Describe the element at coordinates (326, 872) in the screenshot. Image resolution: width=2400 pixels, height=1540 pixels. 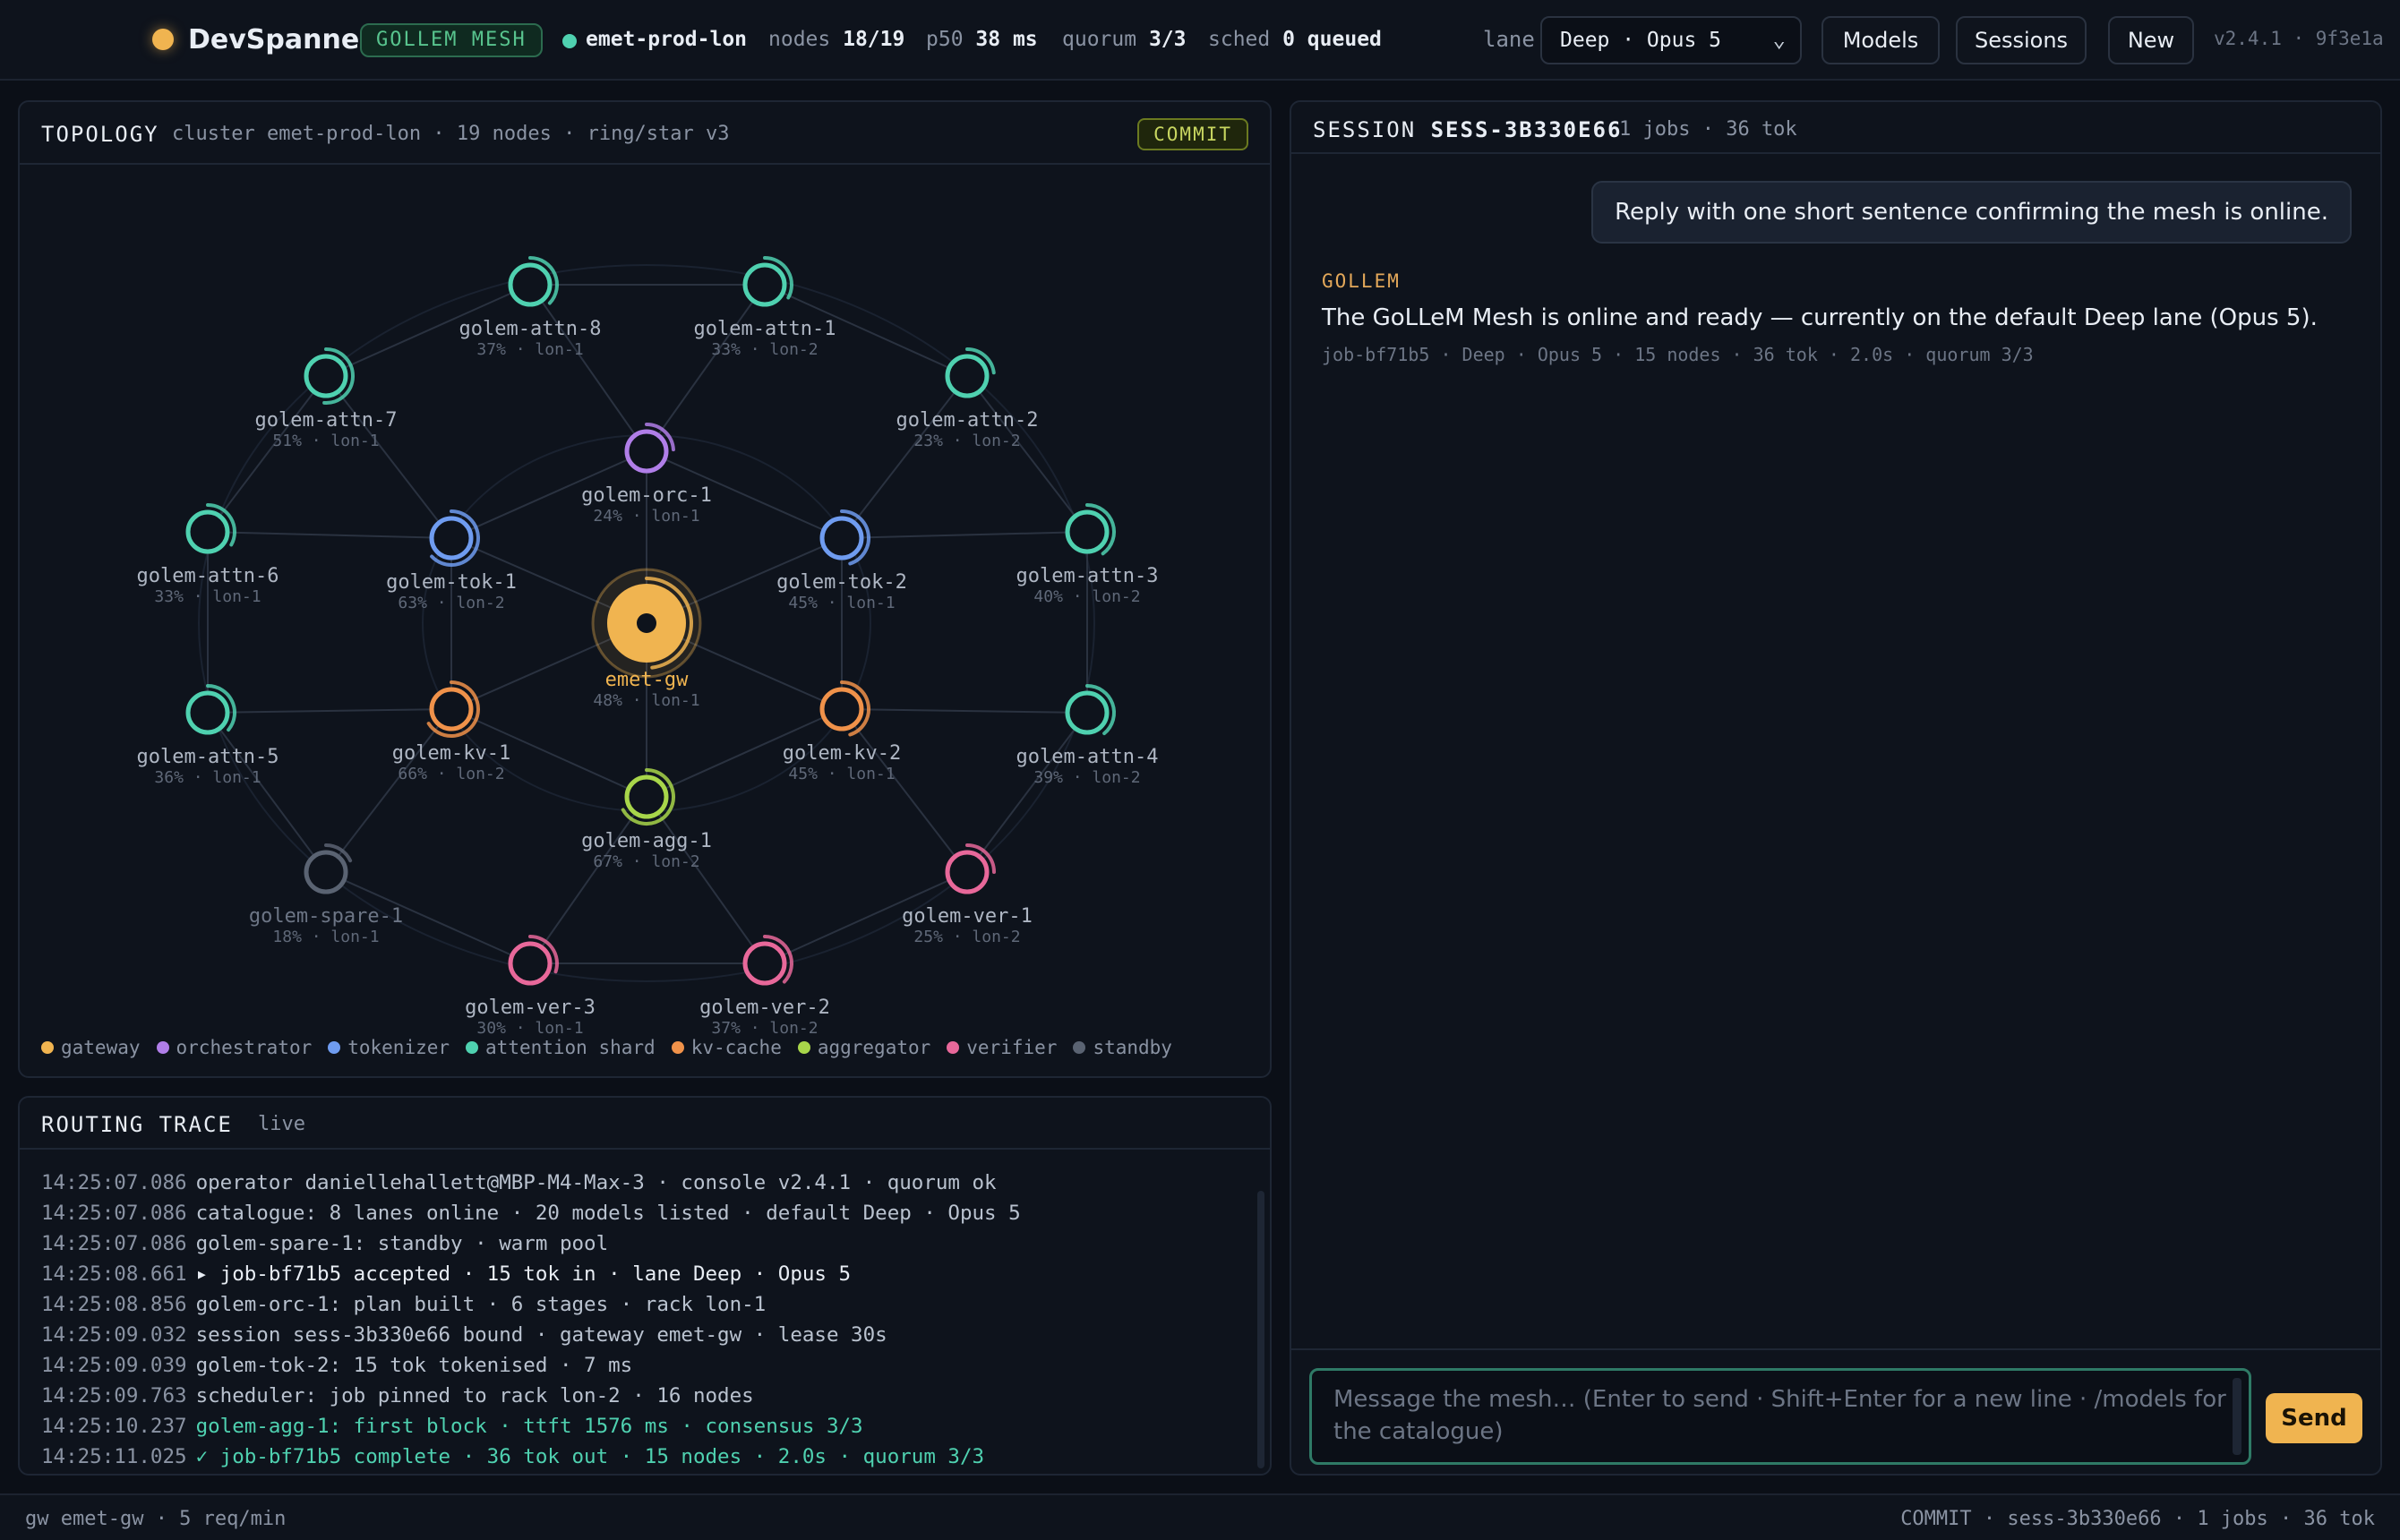
I see `node-spare1-icon` at that location.